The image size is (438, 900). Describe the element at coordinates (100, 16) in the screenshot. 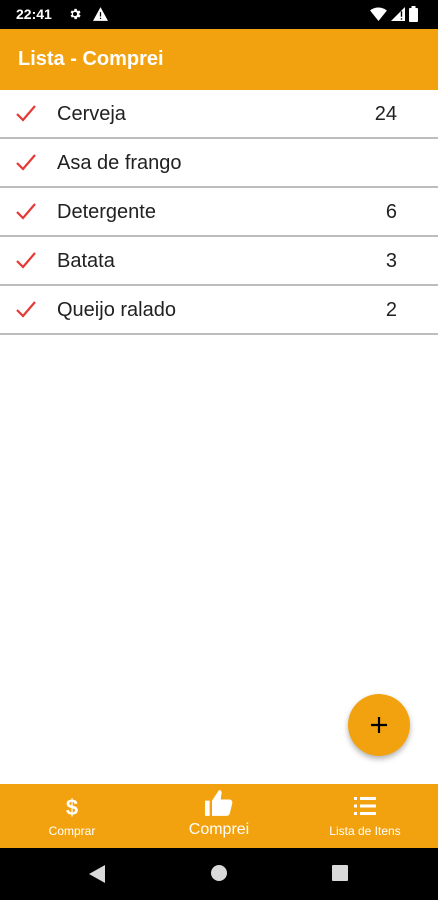

I see `warning-icon` at that location.